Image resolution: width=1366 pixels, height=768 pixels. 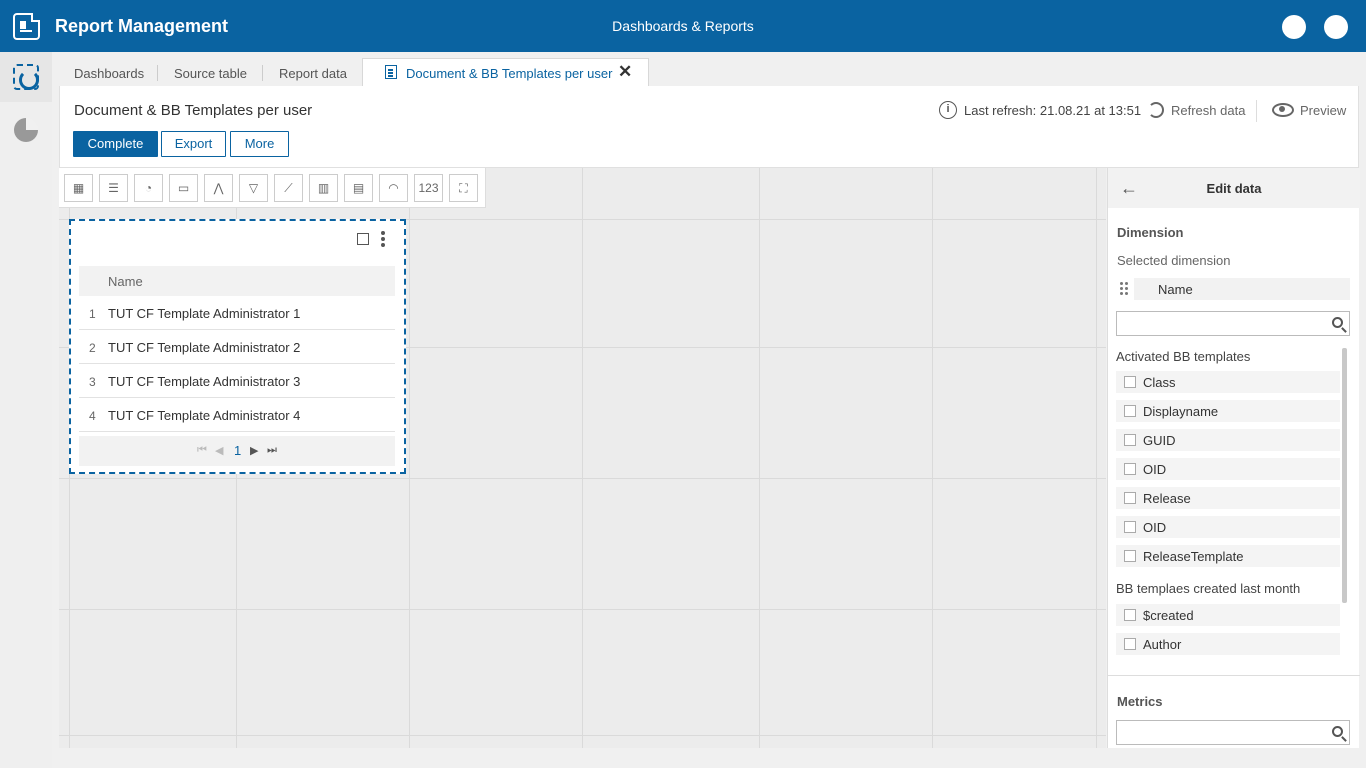 I want to click on metrics-search-input, so click(x=1233, y=732).